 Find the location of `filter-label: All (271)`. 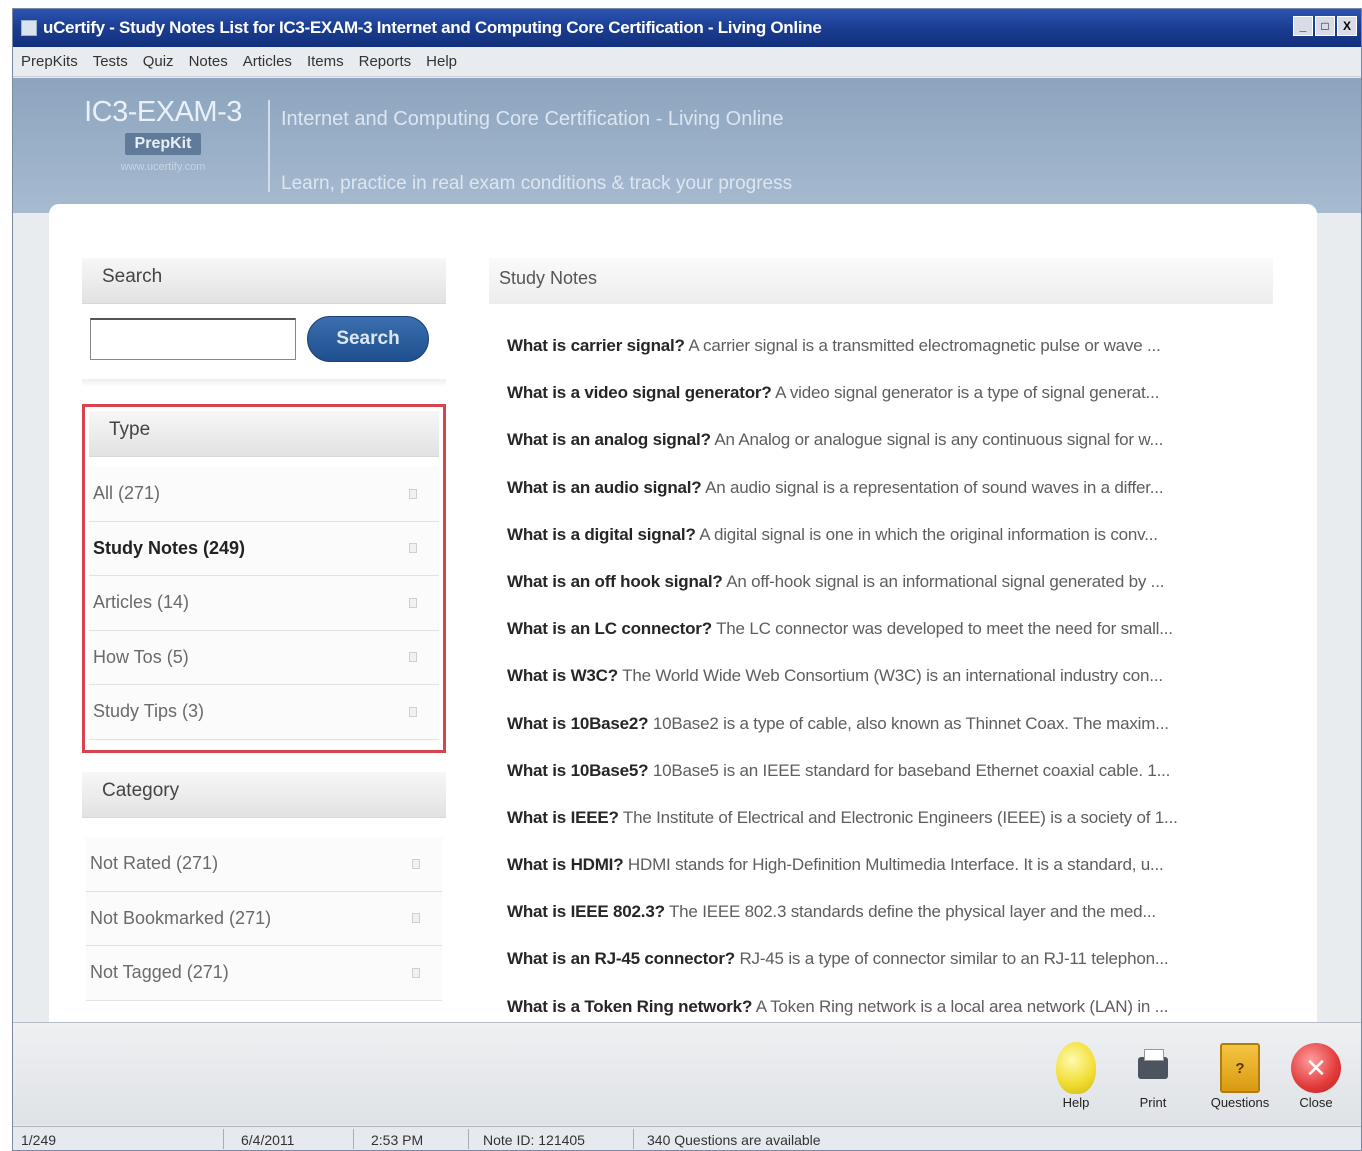

filter-label: All (271) is located at coordinates (127, 493).